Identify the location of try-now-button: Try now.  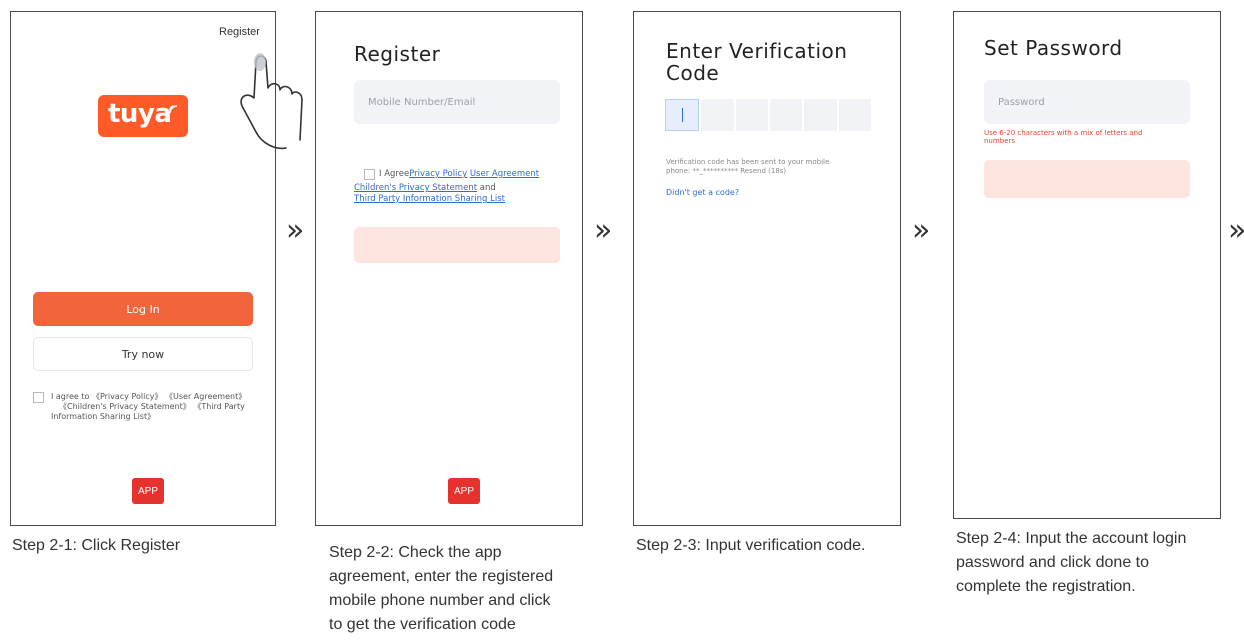
(143, 354).